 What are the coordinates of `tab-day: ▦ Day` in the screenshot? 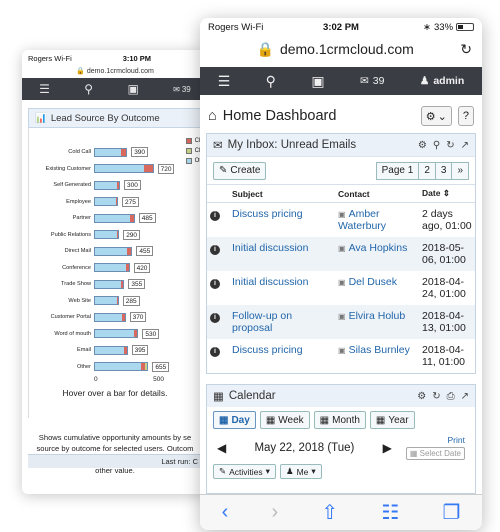 It's located at (234, 420).